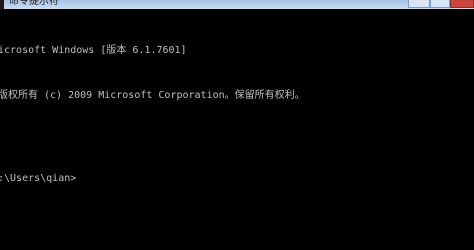  I want to click on close-button, so click(462, 4).